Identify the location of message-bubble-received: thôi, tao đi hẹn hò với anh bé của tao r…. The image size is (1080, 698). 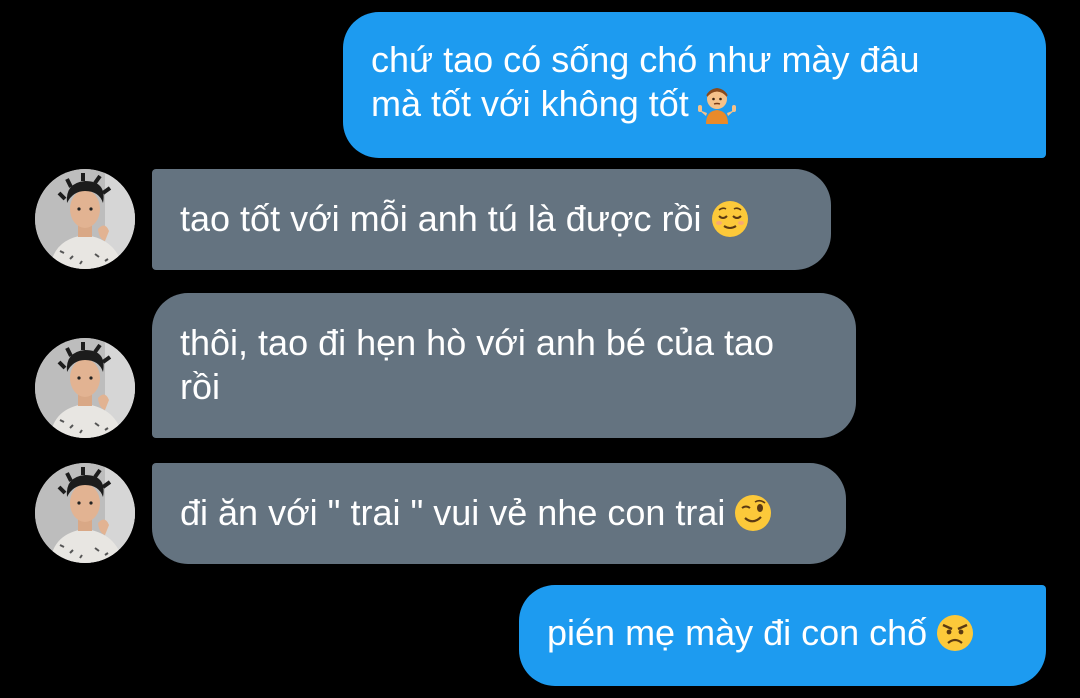
(504, 365).